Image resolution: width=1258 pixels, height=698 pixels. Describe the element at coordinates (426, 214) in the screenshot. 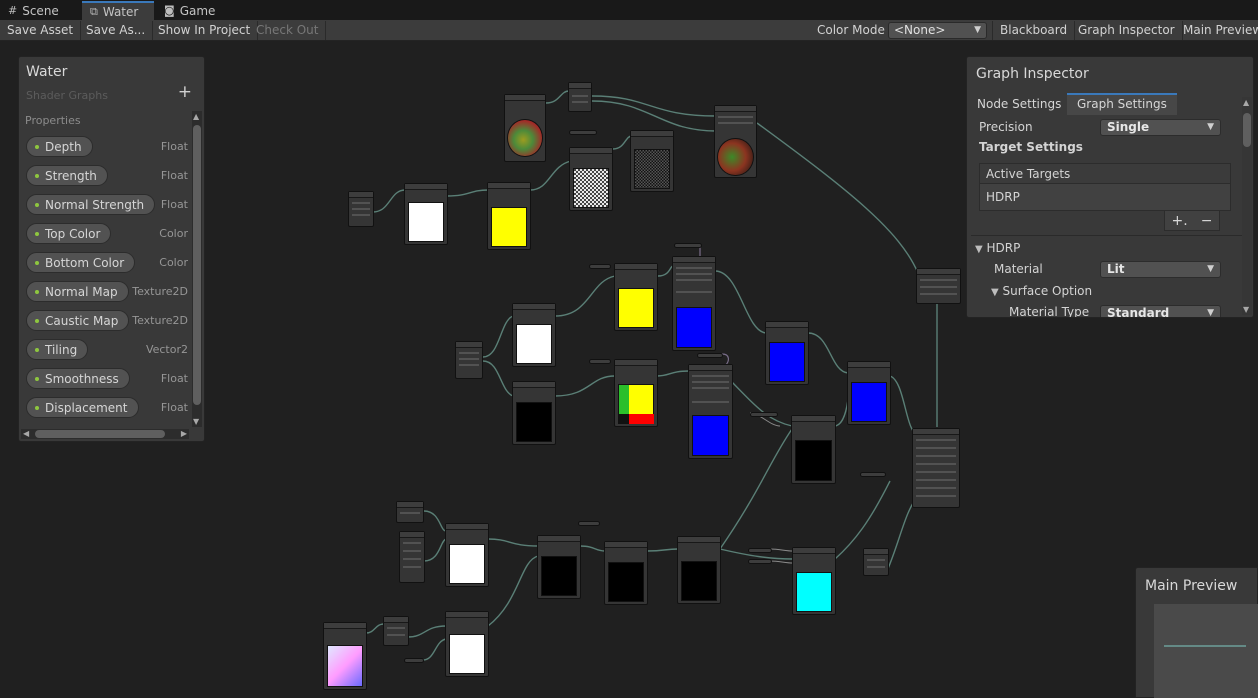

I see `multiply-node` at that location.